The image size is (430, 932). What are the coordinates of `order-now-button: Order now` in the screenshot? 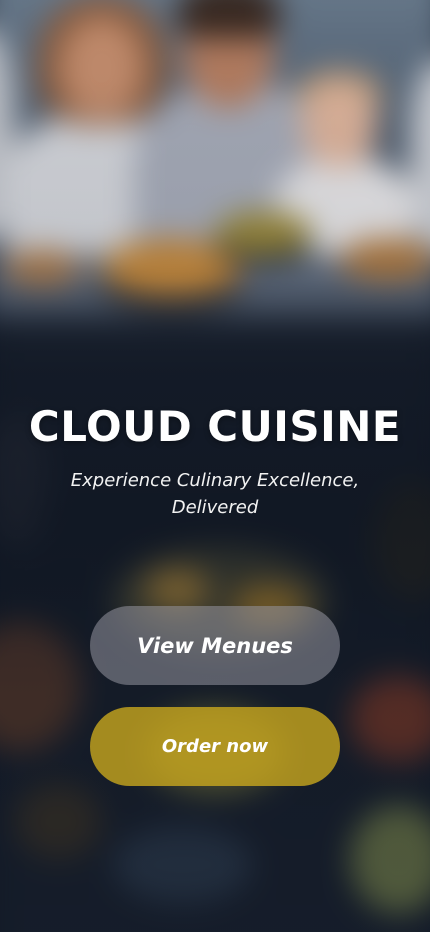 It's located at (215, 746).